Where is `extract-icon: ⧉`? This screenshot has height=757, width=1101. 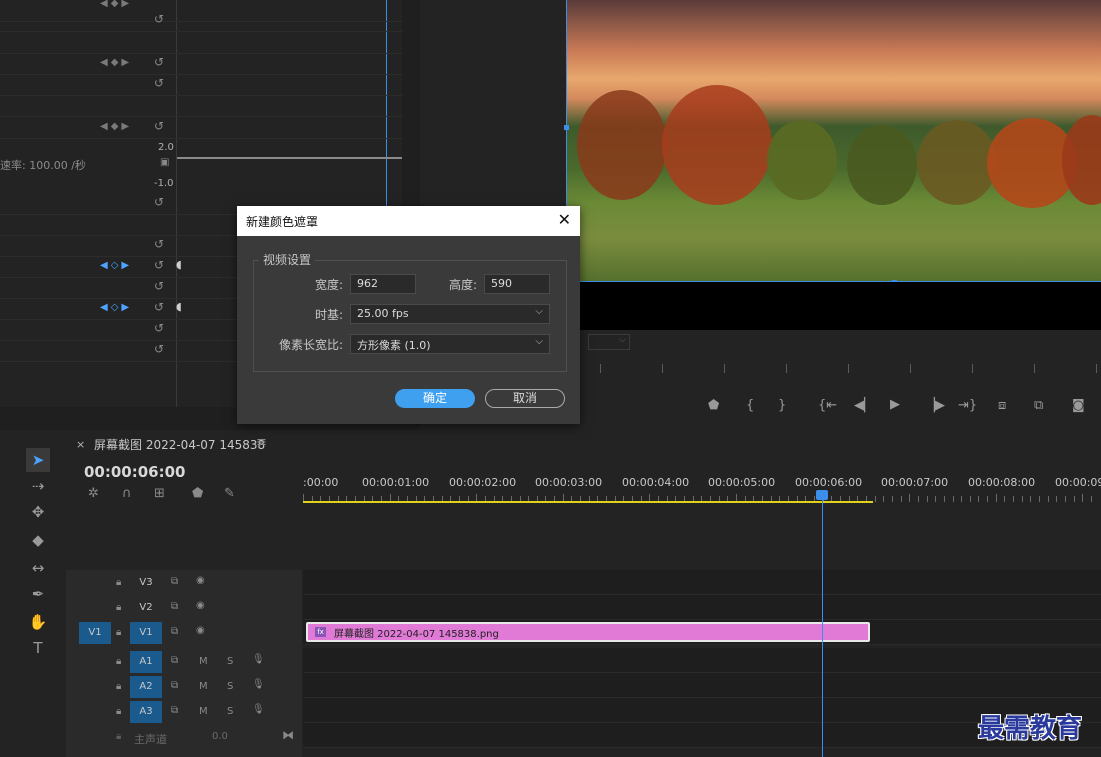
extract-icon: ⧉ is located at coordinates (1038, 405).